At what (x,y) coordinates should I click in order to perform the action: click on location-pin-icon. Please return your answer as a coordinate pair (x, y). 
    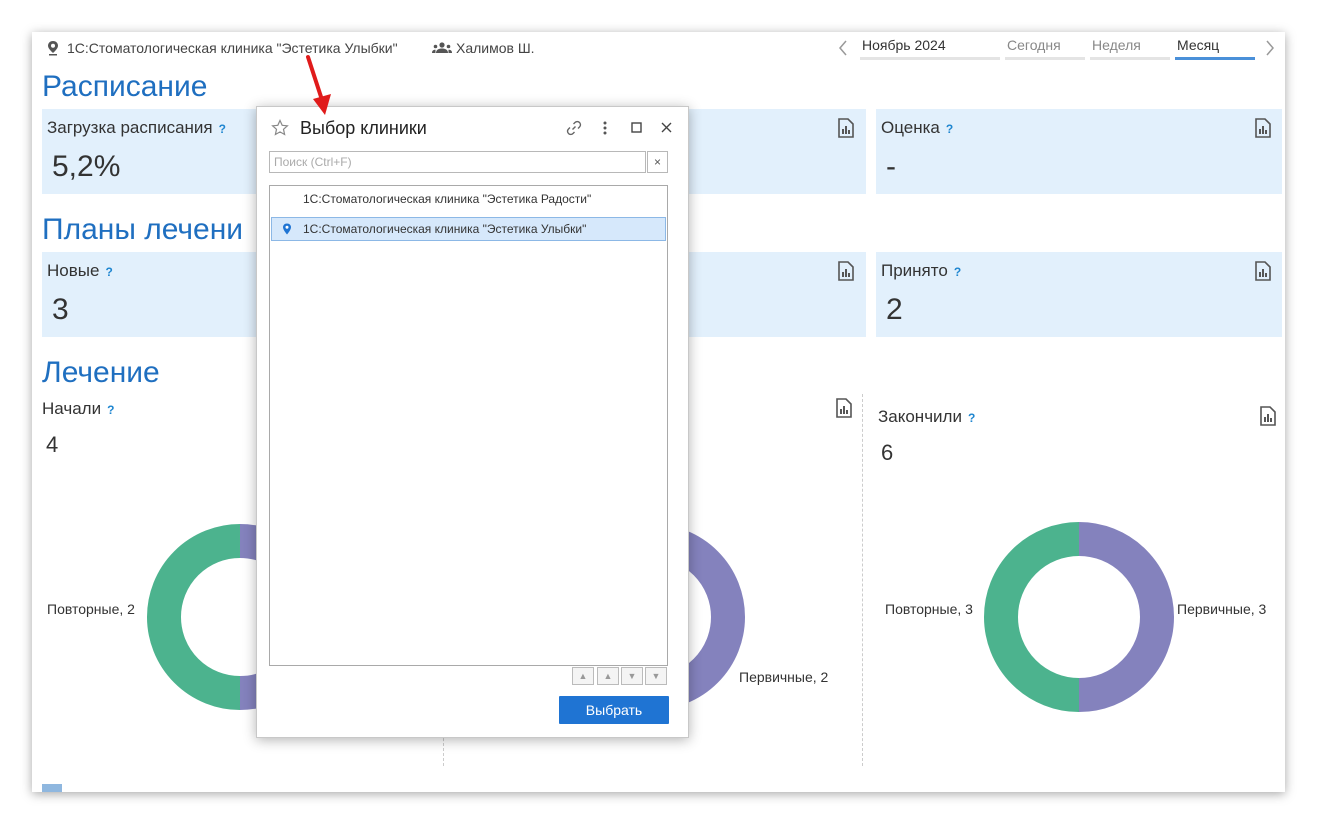
    Looking at the image, I should click on (287, 229).